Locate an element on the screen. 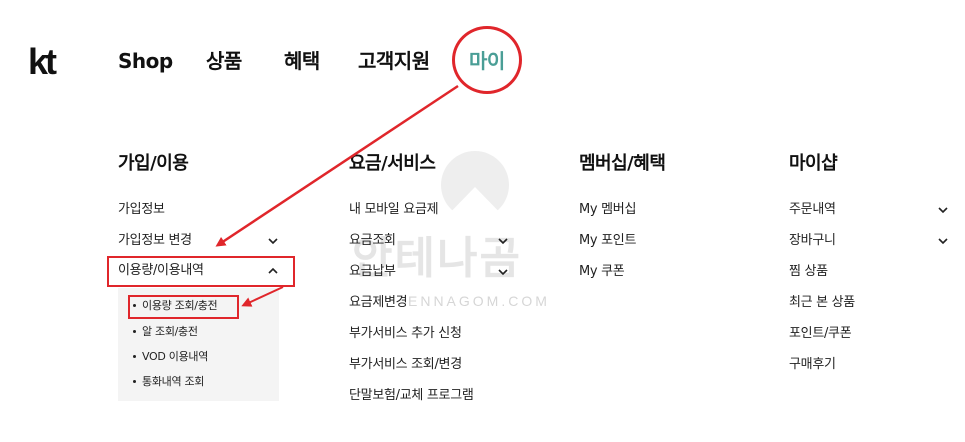 Image resolution: width=965 pixels, height=442 pixels. col-title-join: 가입/이용 is located at coordinates (153, 163).